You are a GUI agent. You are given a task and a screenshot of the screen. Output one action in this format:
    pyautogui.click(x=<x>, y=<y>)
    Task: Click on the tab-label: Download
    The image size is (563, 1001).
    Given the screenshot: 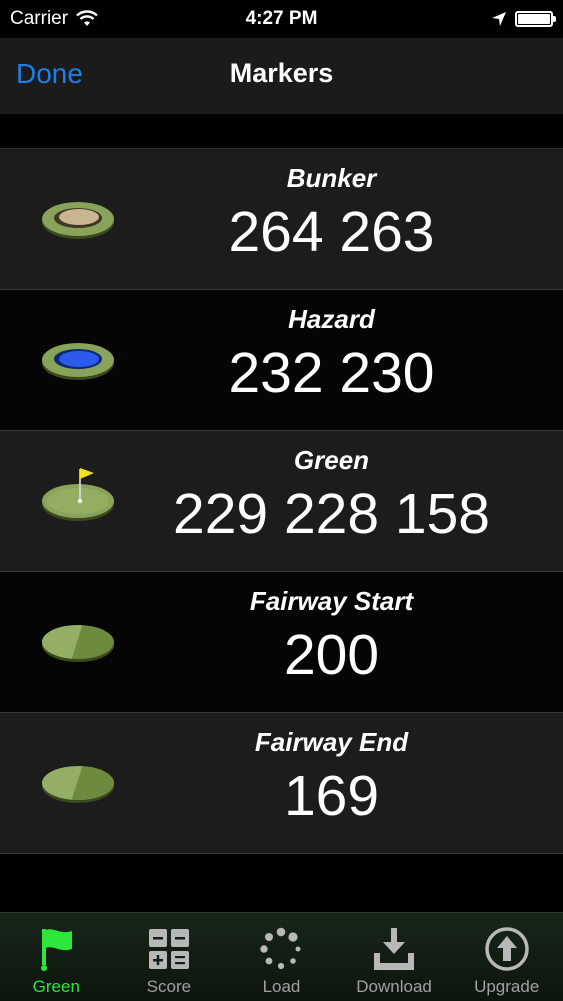 What is the action you would take?
    pyautogui.click(x=394, y=986)
    